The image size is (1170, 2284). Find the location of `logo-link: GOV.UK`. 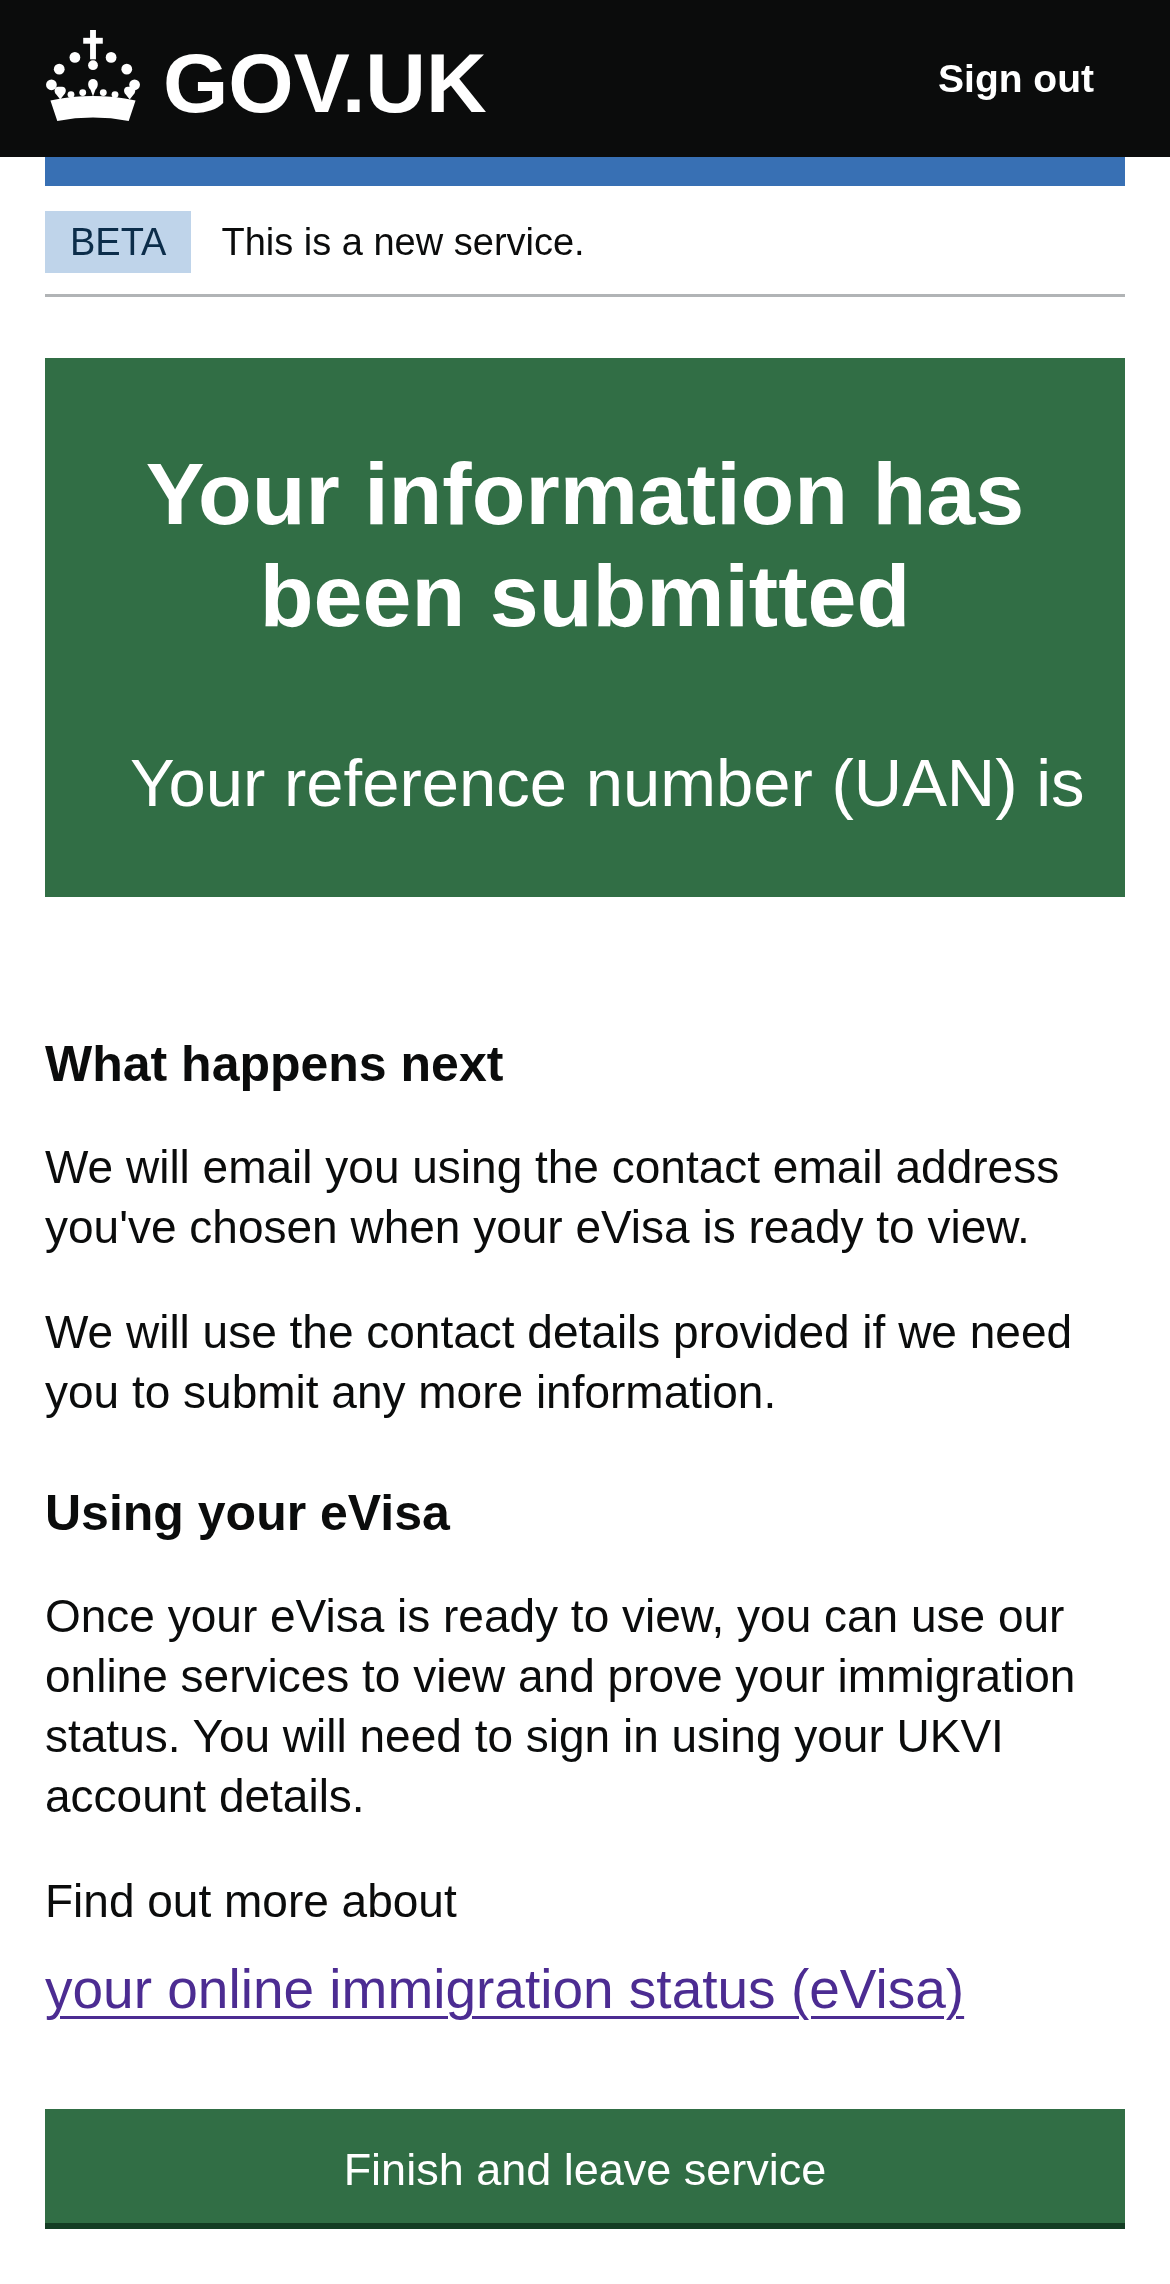

logo-link: GOV.UK is located at coordinates (266, 75).